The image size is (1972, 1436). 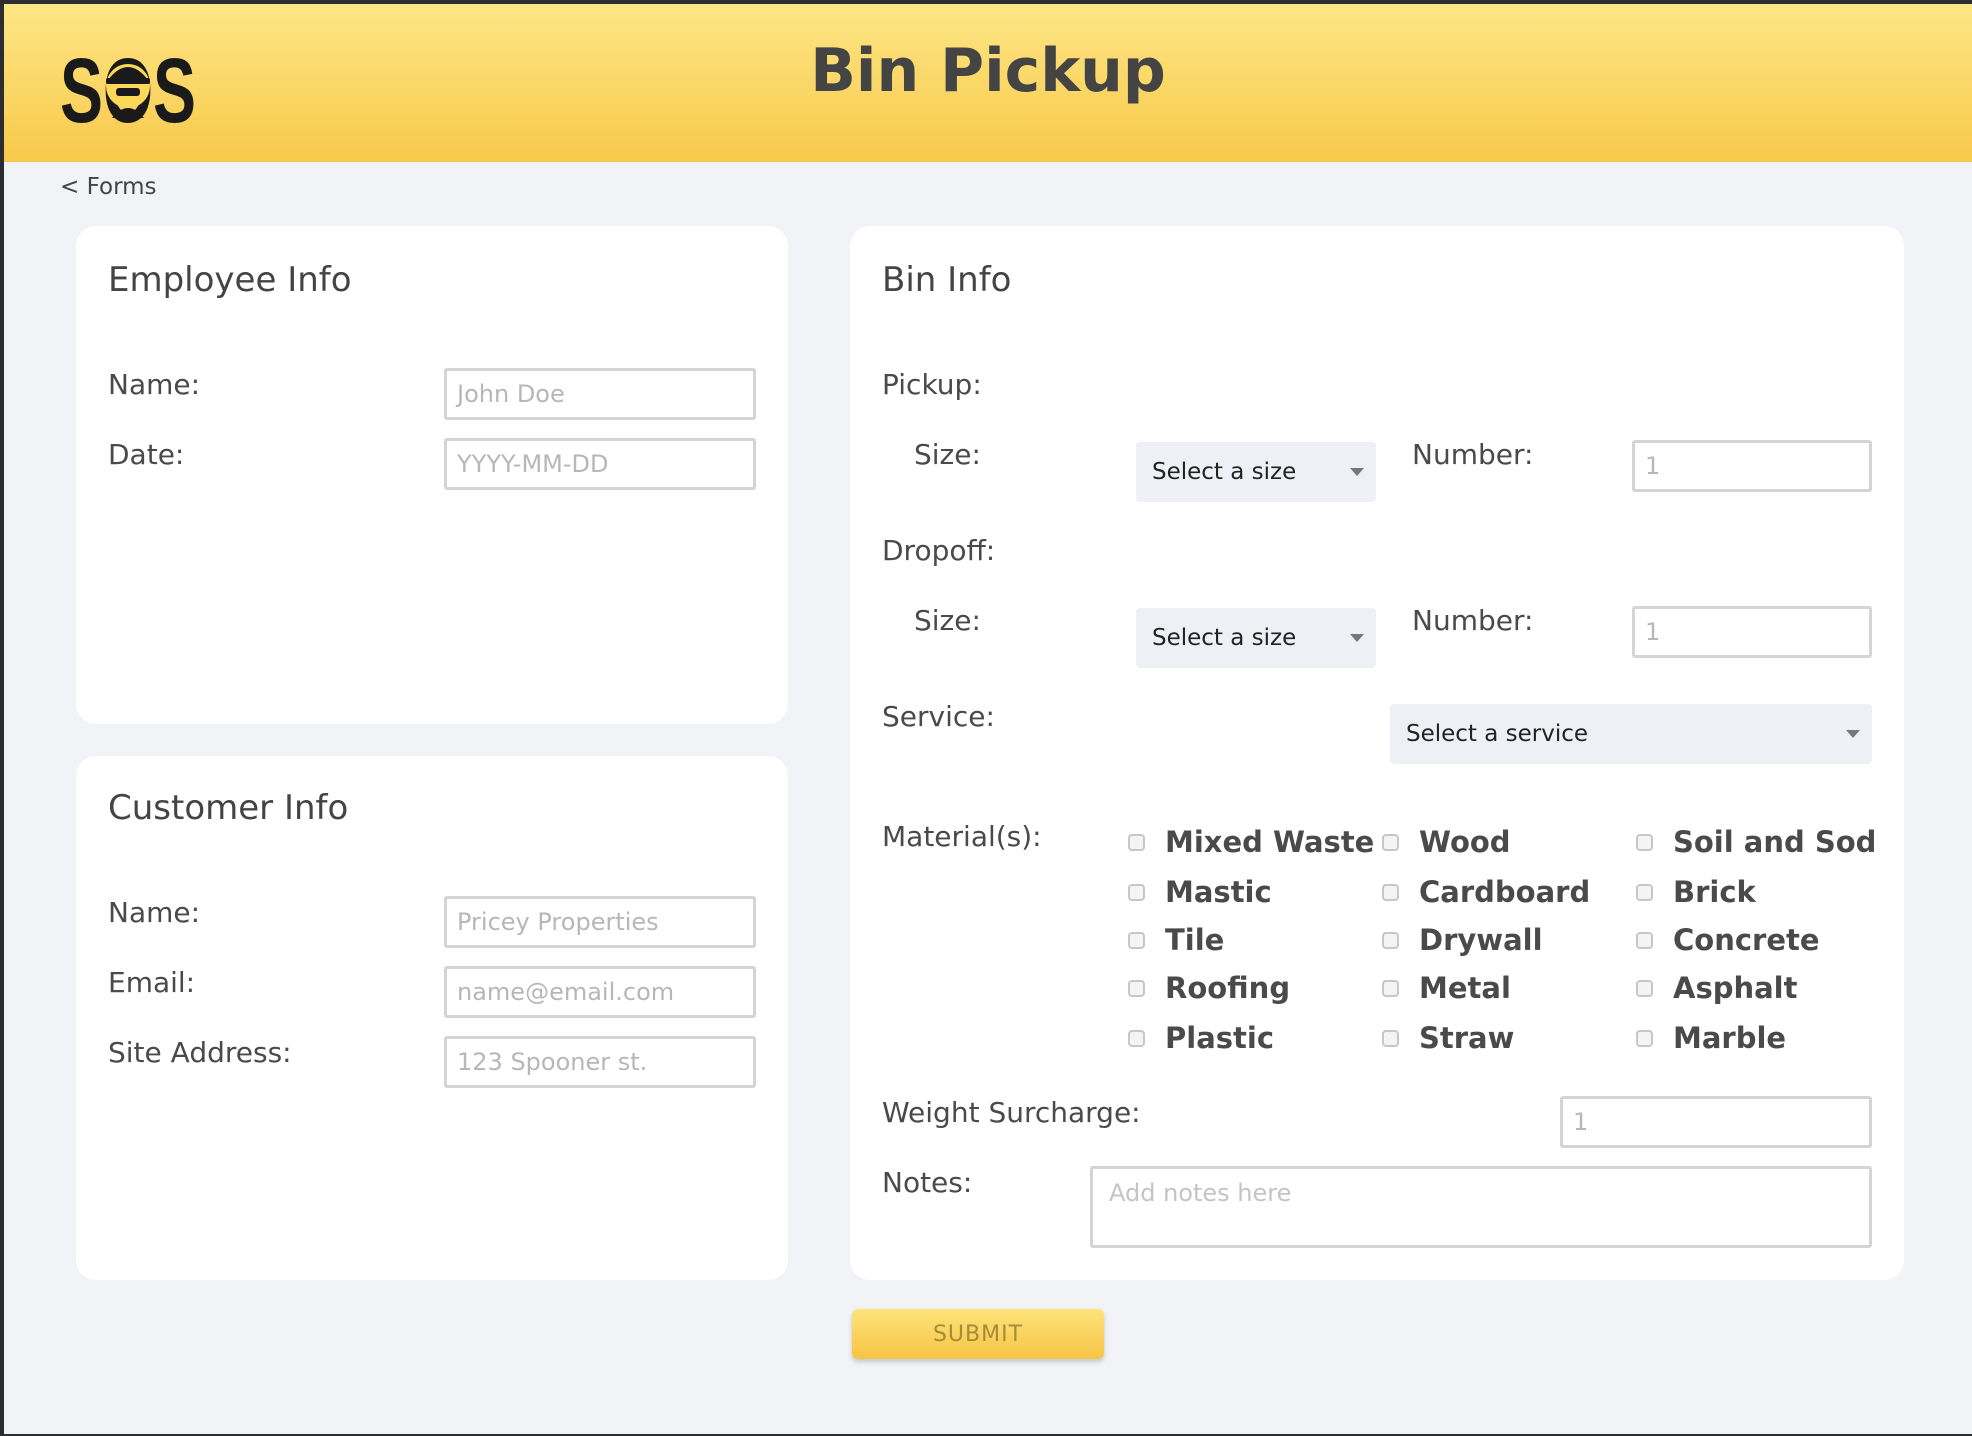 I want to click on material-drywall: Drywall, so click(x=1462, y=940).